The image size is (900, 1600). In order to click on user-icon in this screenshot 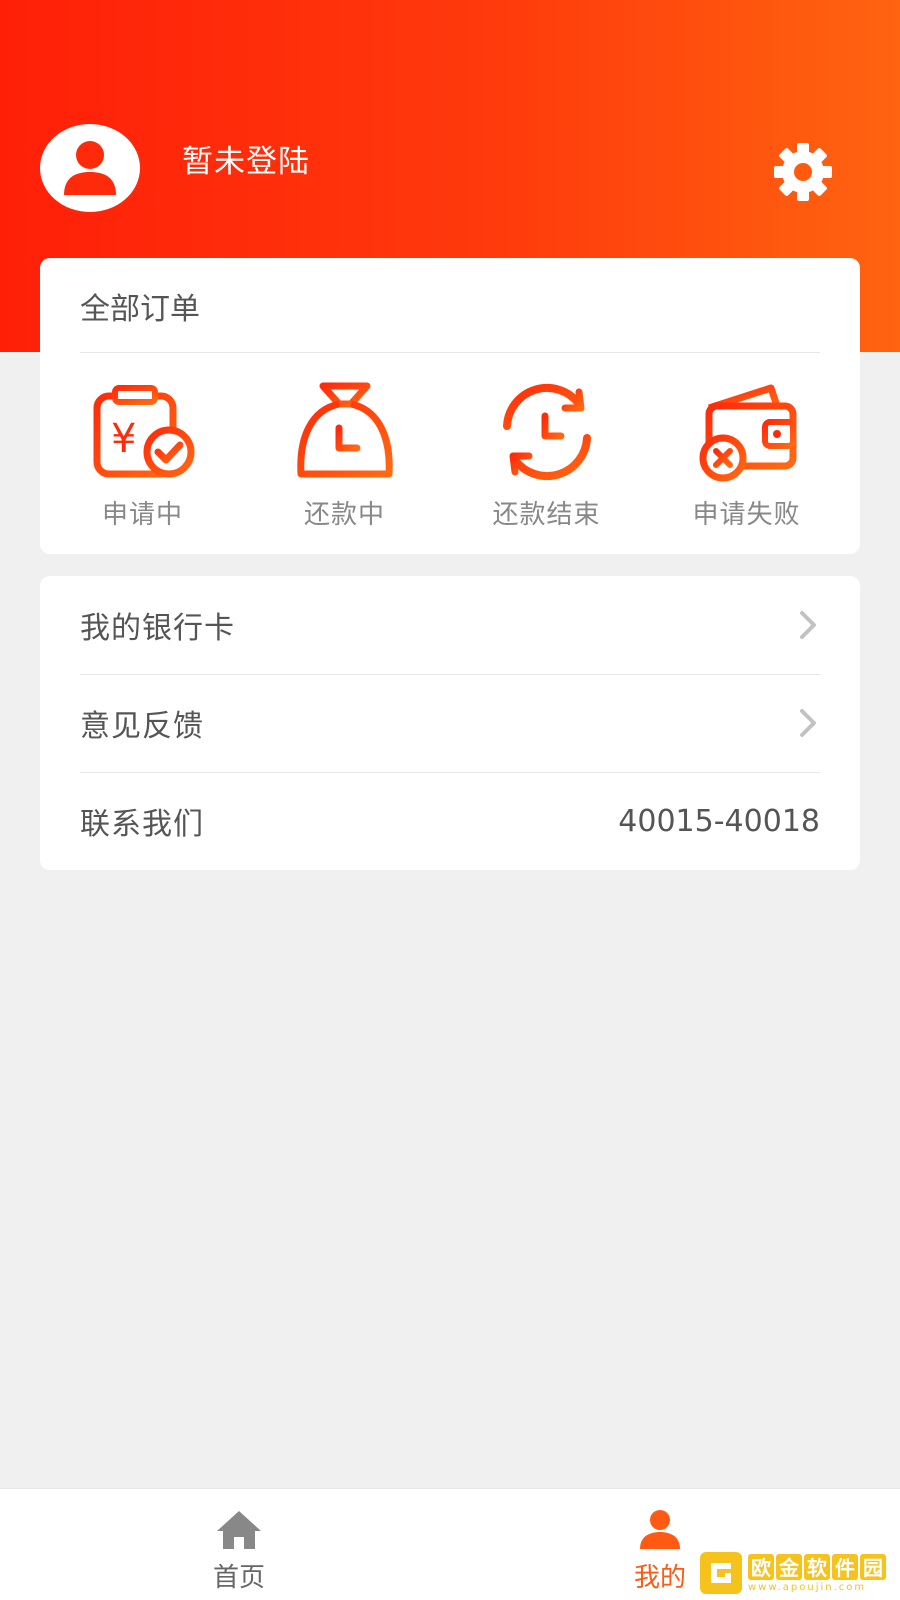, I will do `click(660, 1529)`.